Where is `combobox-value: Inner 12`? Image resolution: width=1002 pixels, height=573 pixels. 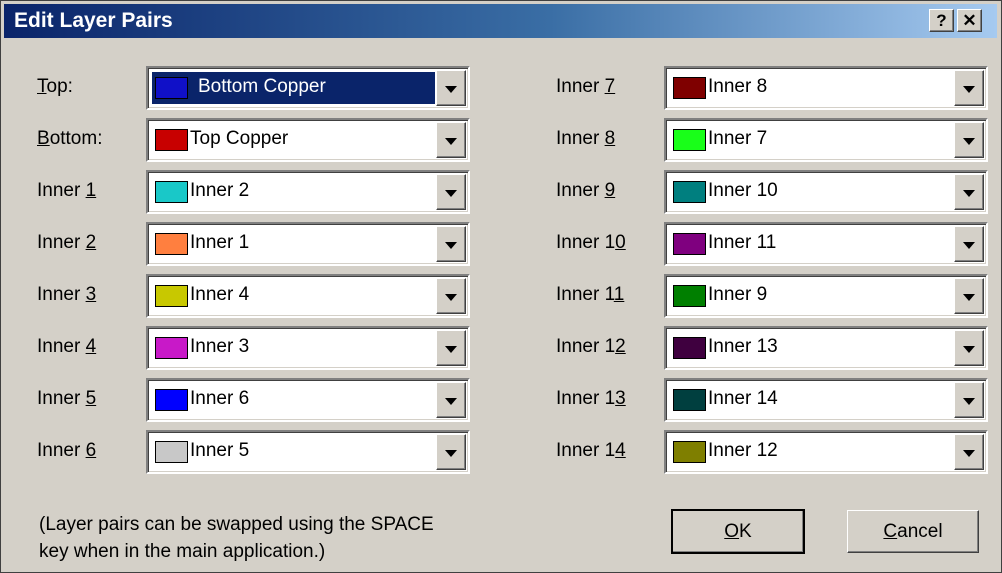 combobox-value: Inner 12 is located at coordinates (743, 450).